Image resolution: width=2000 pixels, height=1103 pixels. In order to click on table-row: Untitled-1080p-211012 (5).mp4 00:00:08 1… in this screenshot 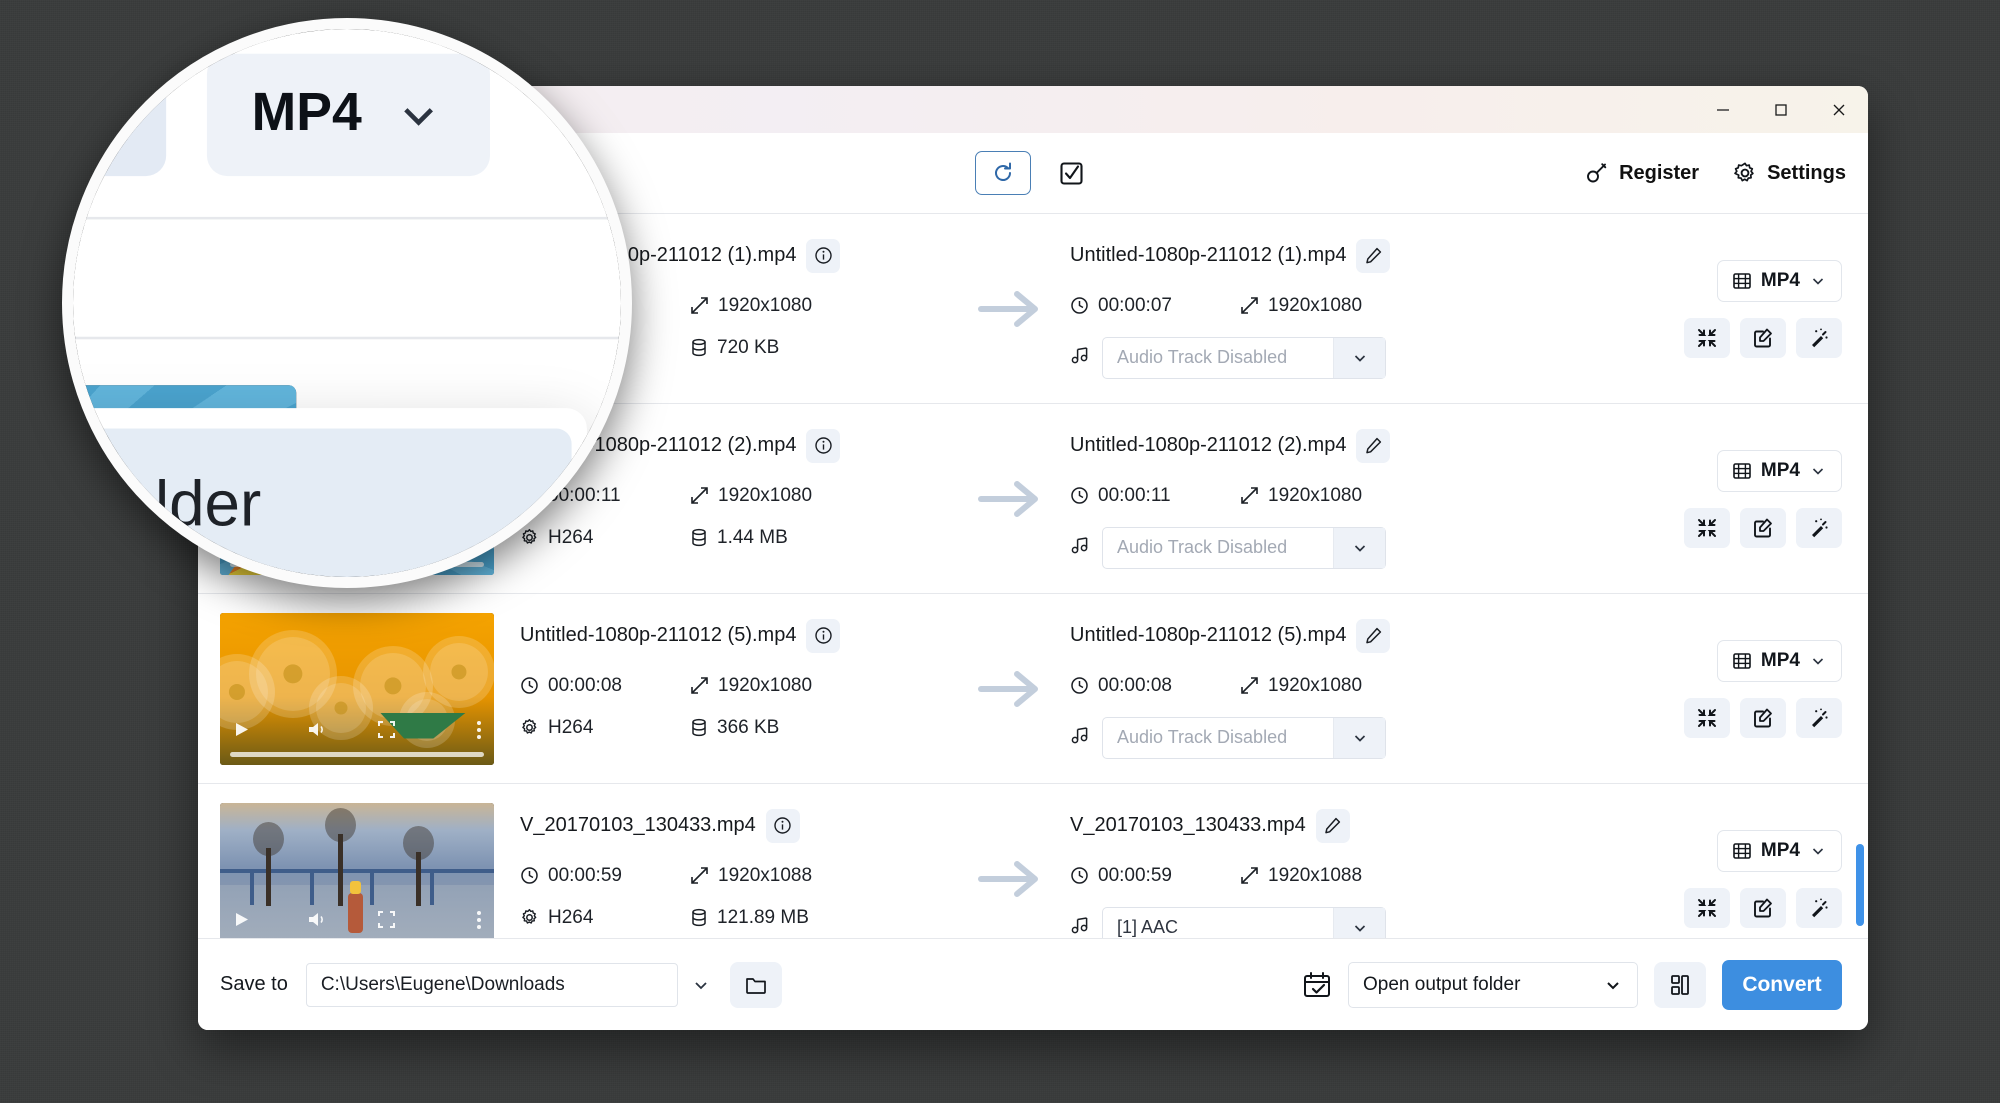, I will do `click(1033, 689)`.